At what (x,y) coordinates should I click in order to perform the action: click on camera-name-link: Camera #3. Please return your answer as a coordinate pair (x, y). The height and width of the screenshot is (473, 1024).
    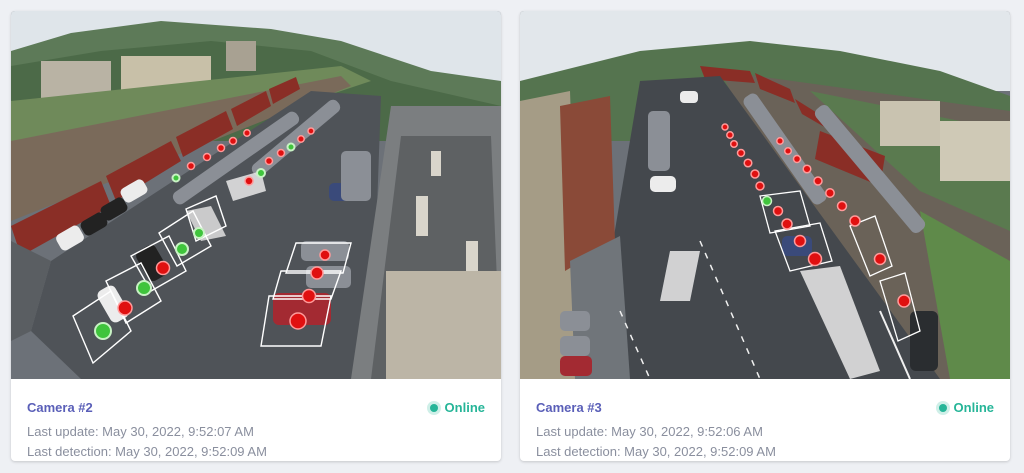
    Looking at the image, I should click on (569, 407).